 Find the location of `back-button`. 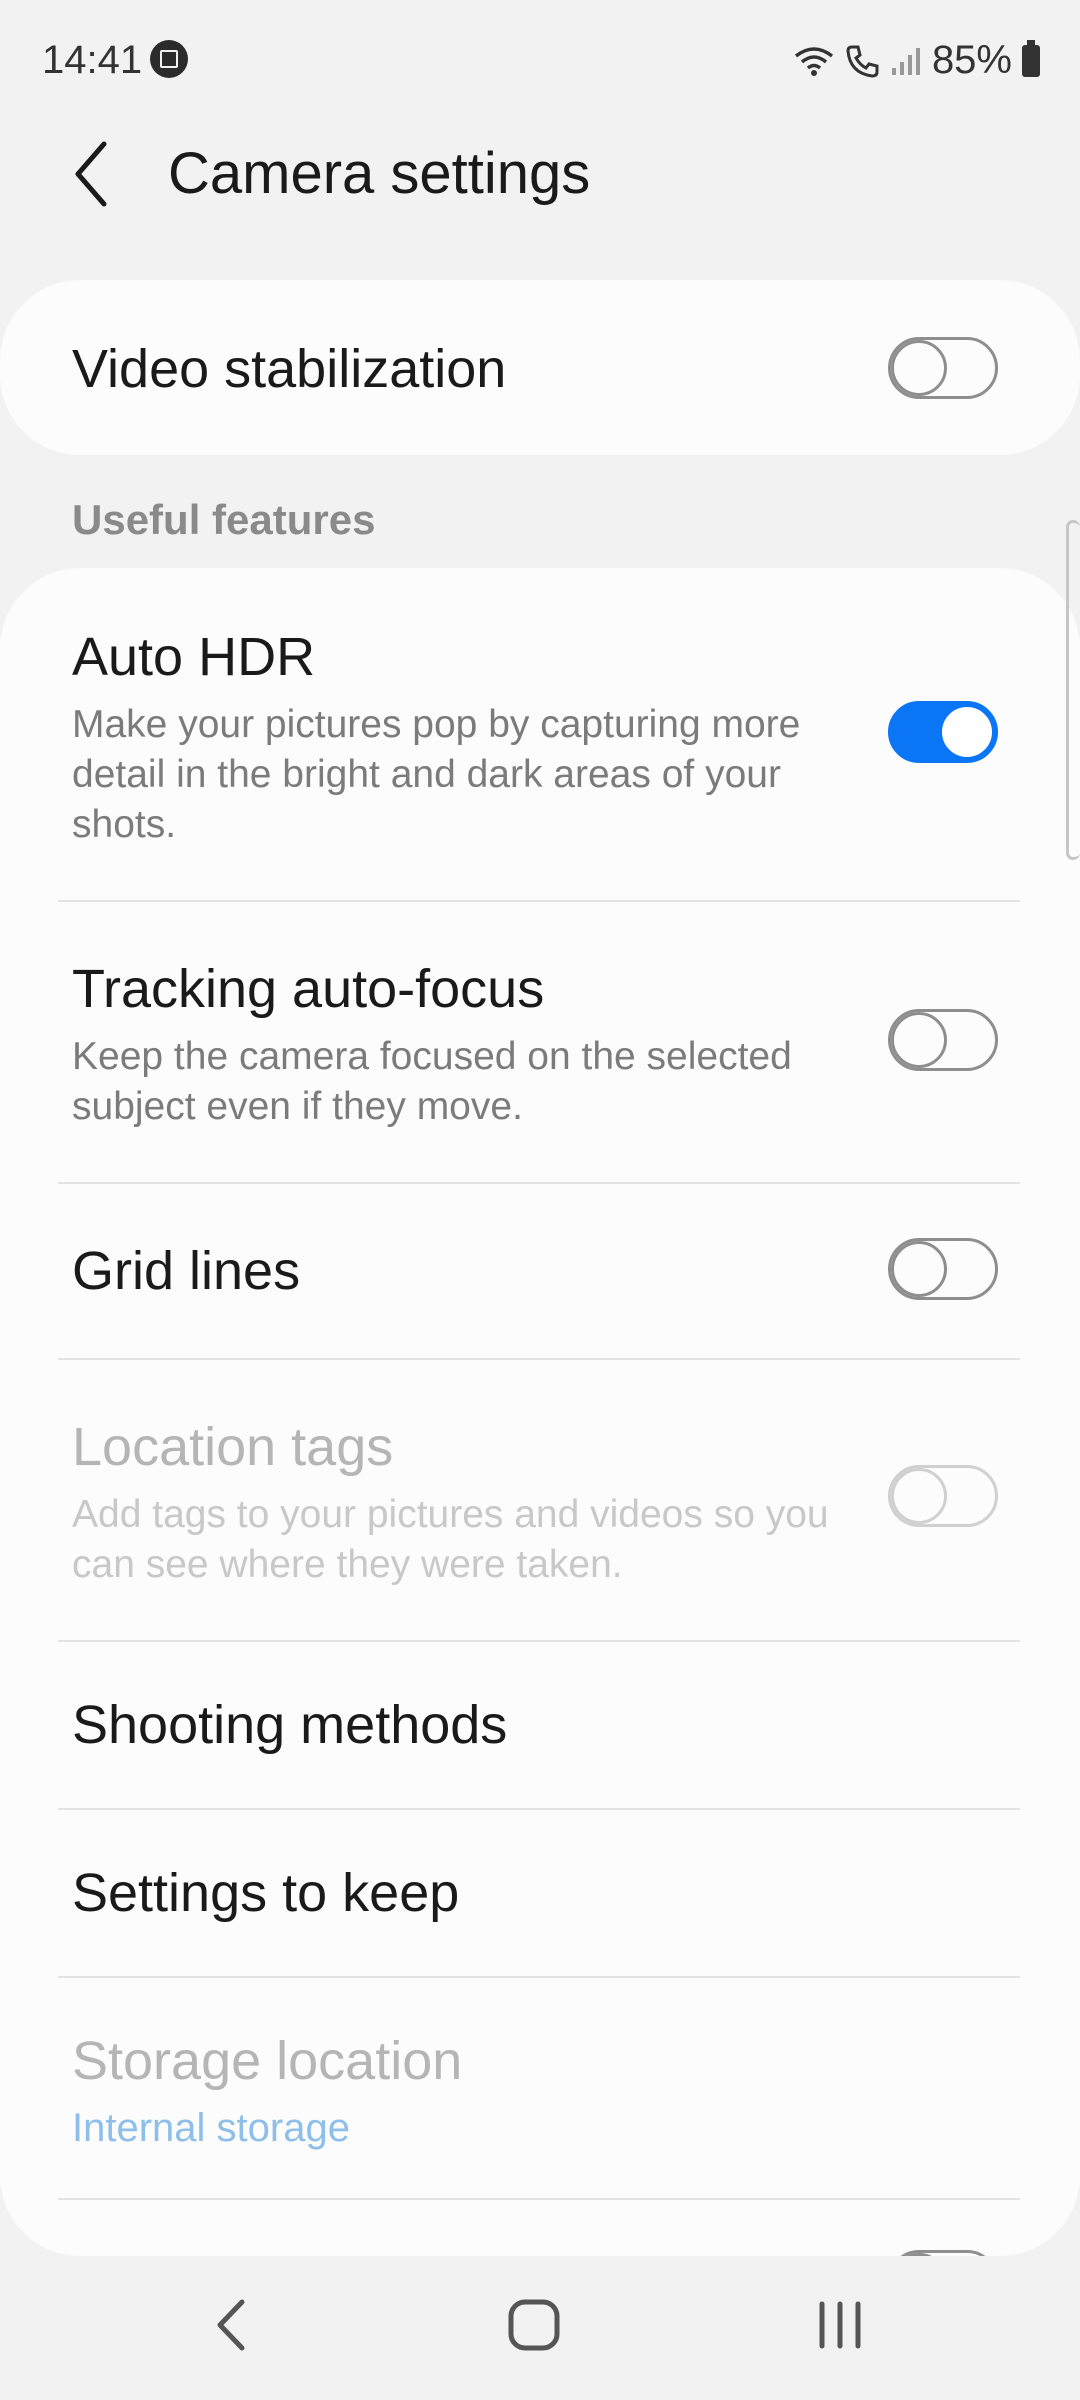

back-button is located at coordinates (92, 174).